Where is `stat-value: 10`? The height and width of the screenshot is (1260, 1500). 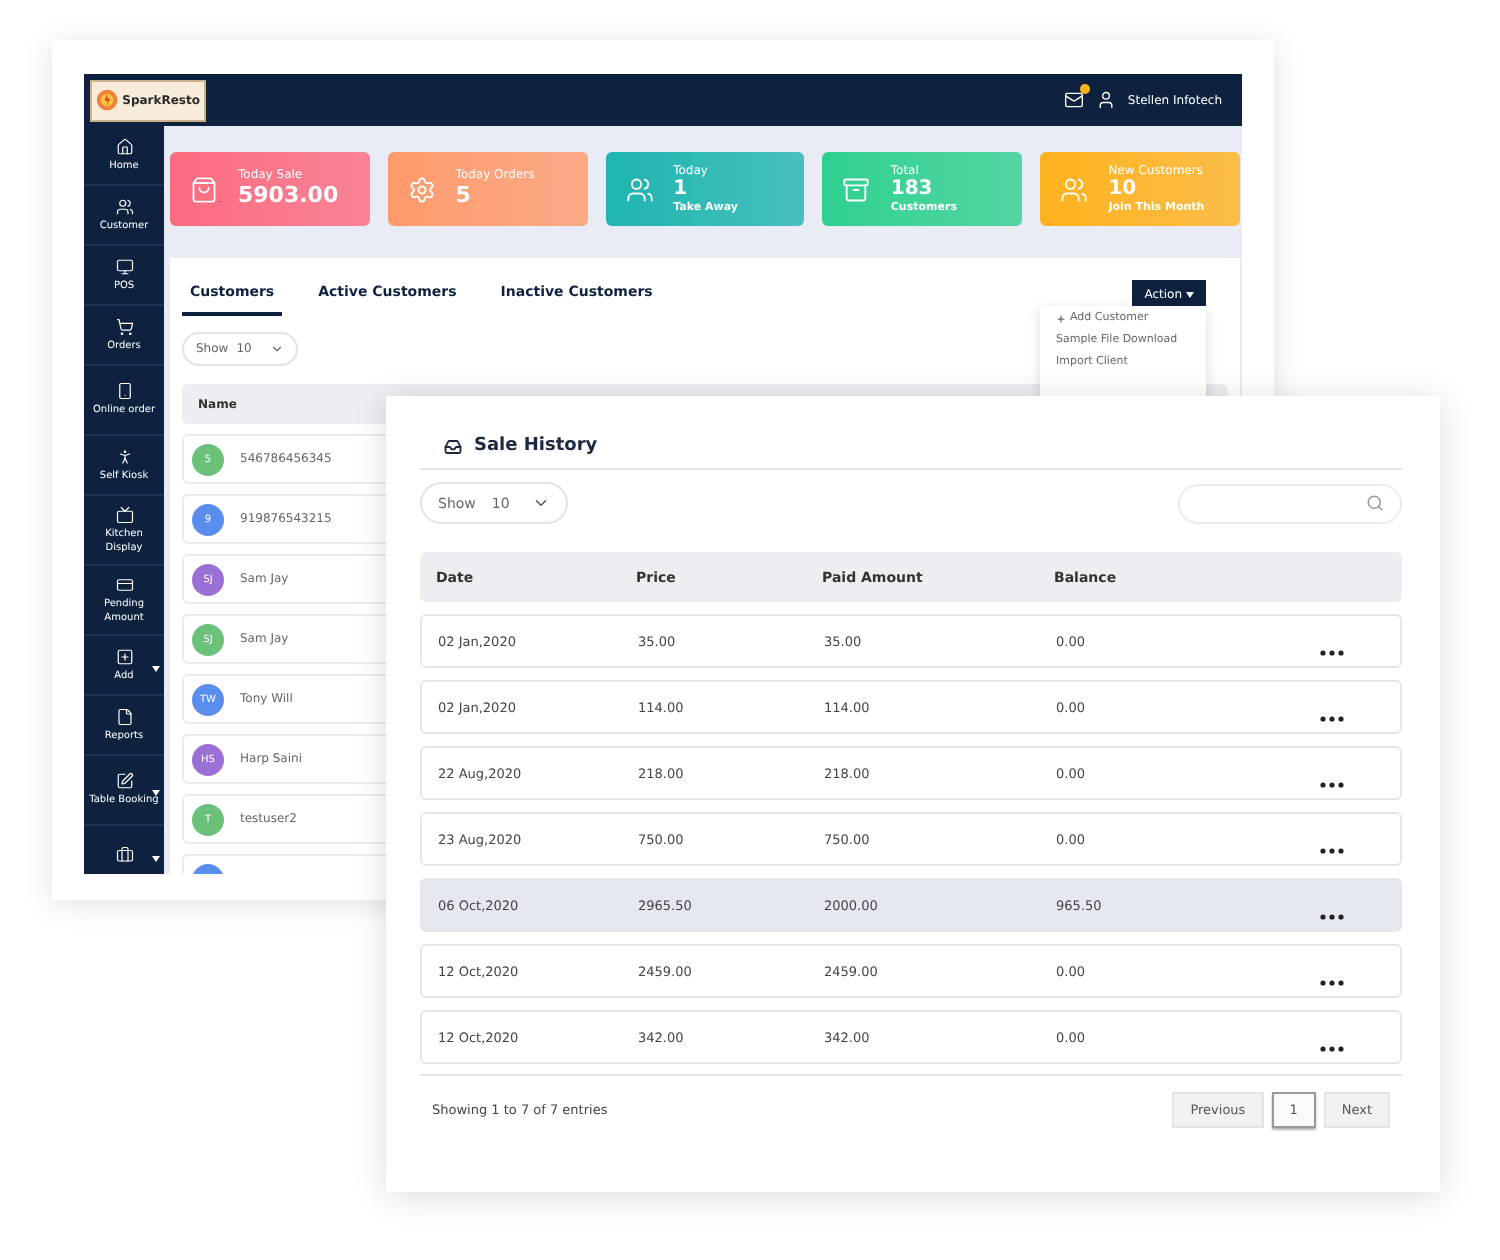 stat-value: 10 is located at coordinates (1123, 189).